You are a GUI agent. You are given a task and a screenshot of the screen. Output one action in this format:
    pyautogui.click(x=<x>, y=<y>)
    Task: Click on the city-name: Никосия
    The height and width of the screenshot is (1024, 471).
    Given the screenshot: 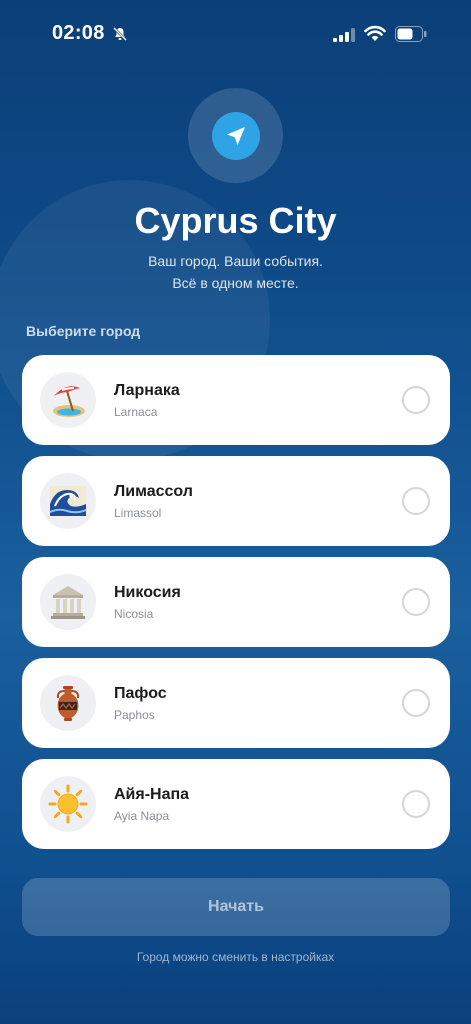 What is the action you would take?
    pyautogui.click(x=147, y=592)
    